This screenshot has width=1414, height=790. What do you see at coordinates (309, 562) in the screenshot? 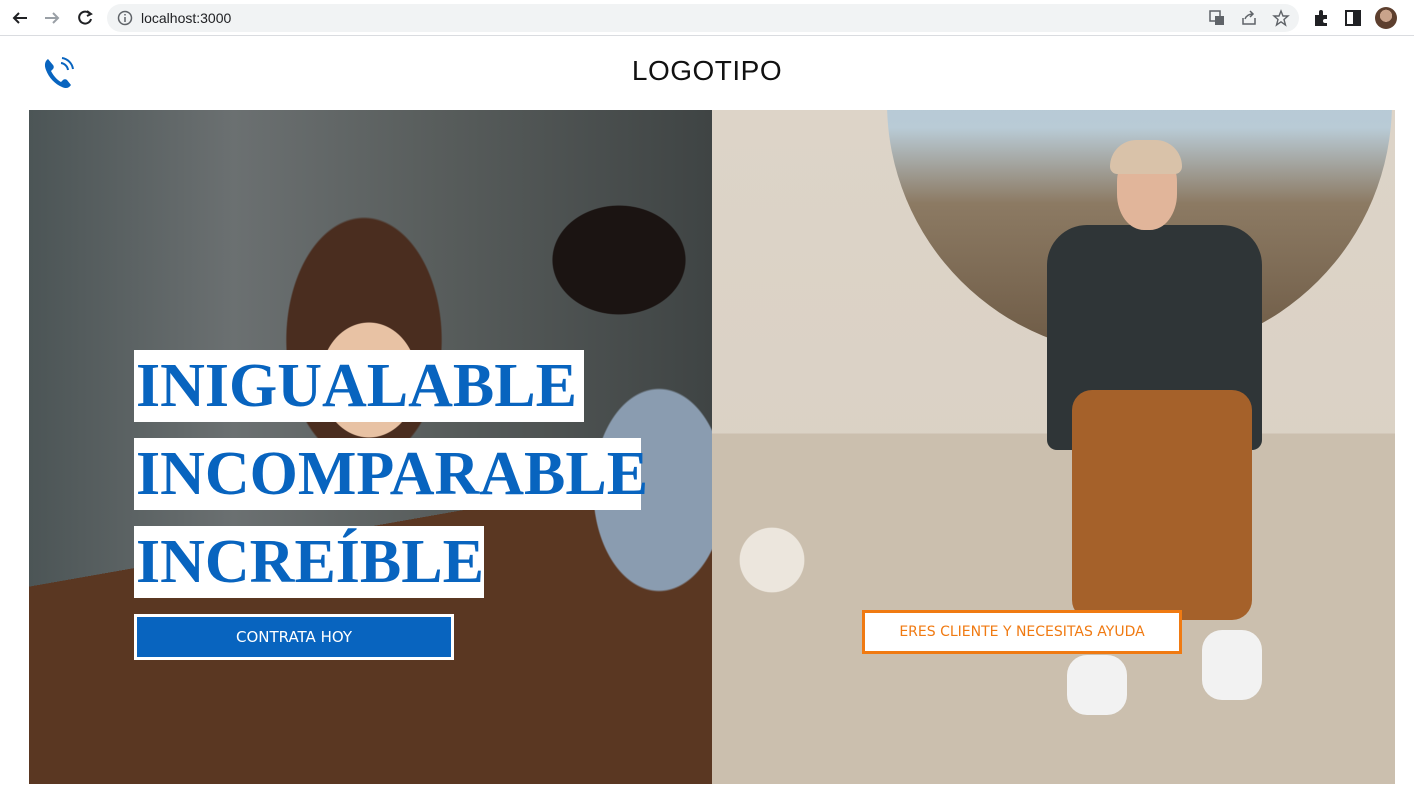
I see `headline-line-3: INCREÍBLE` at bounding box center [309, 562].